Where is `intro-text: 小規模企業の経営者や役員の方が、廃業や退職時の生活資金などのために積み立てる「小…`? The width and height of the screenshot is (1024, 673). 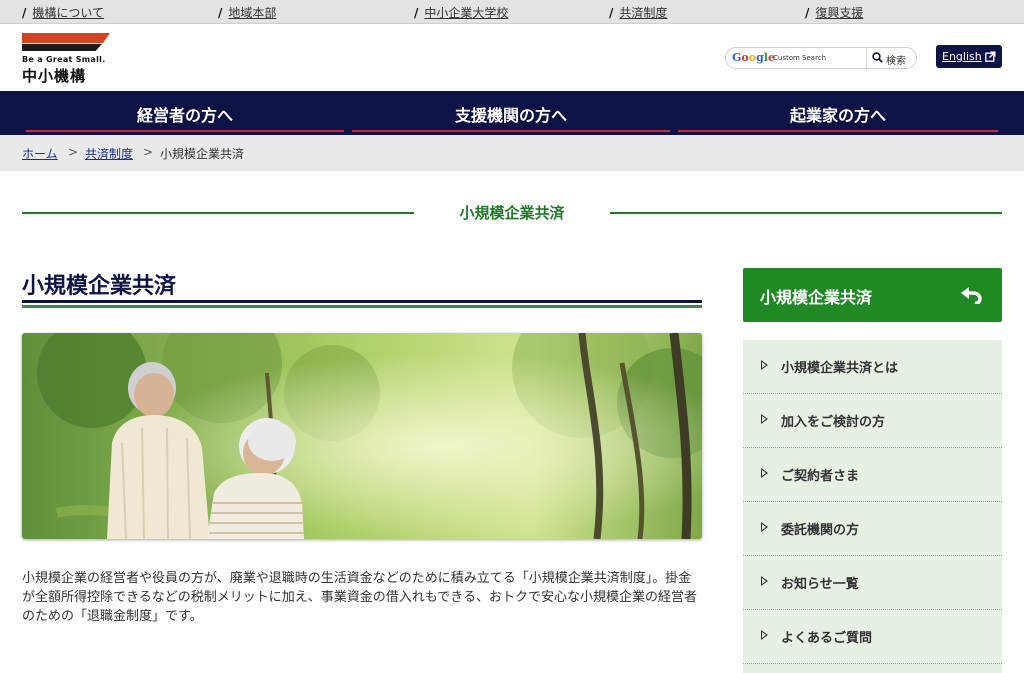
intro-text: 小規模企業の経営者や役員の方が、廃業や退職時の生活資金などのために積み立てる「小… is located at coordinates (359, 597).